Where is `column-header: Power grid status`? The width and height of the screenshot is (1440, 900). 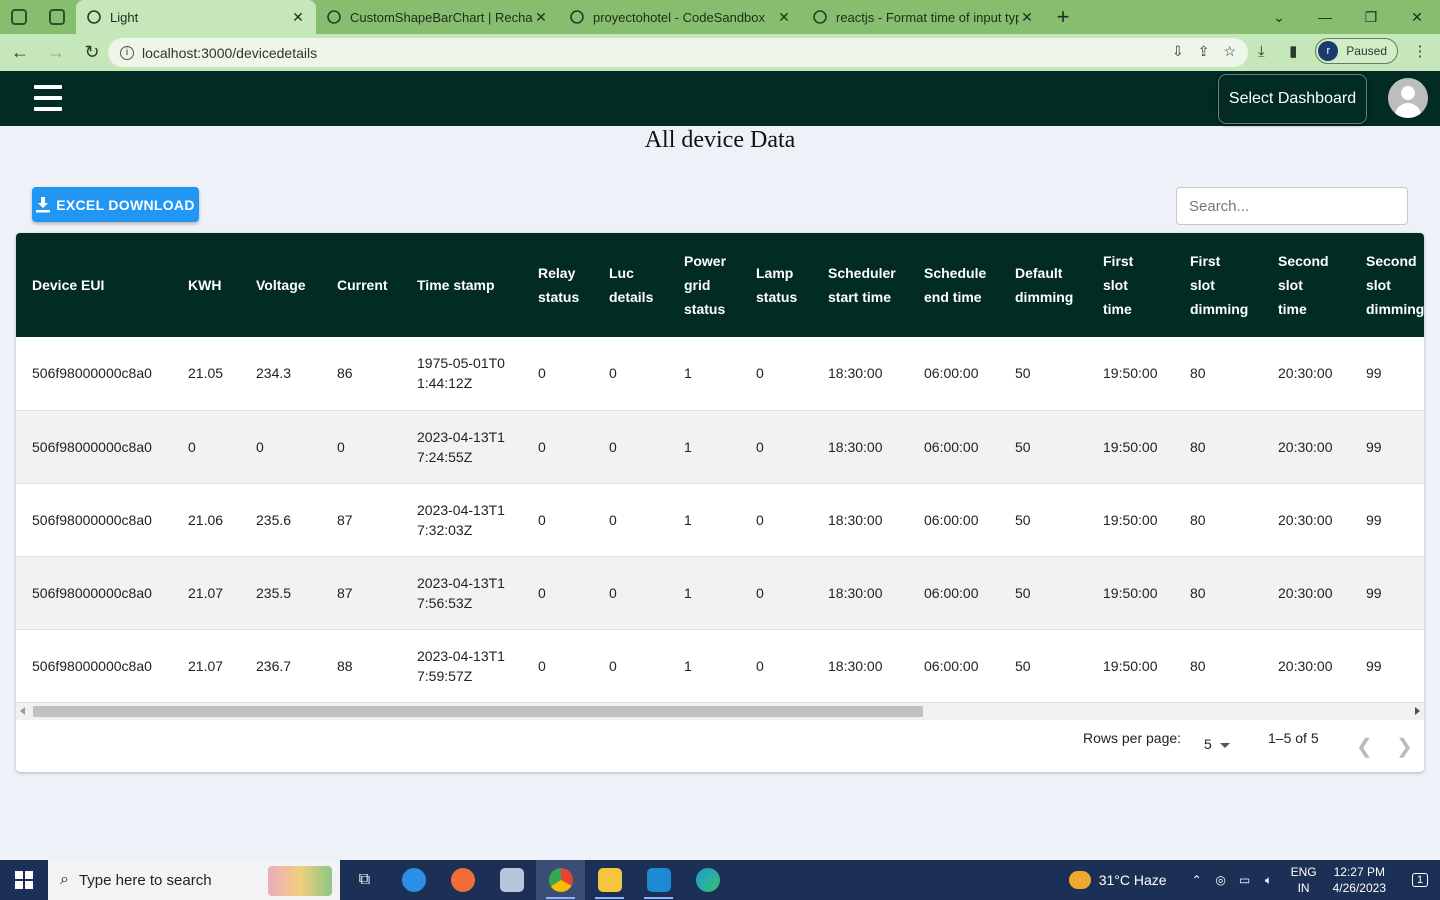
column-header: Power grid status is located at coordinates (704, 285).